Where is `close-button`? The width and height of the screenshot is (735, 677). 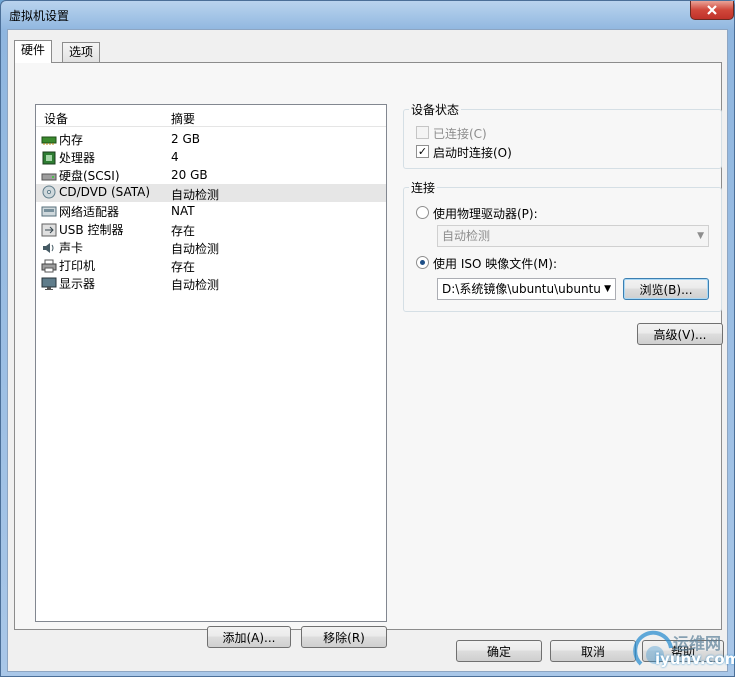 close-button is located at coordinates (712, 10).